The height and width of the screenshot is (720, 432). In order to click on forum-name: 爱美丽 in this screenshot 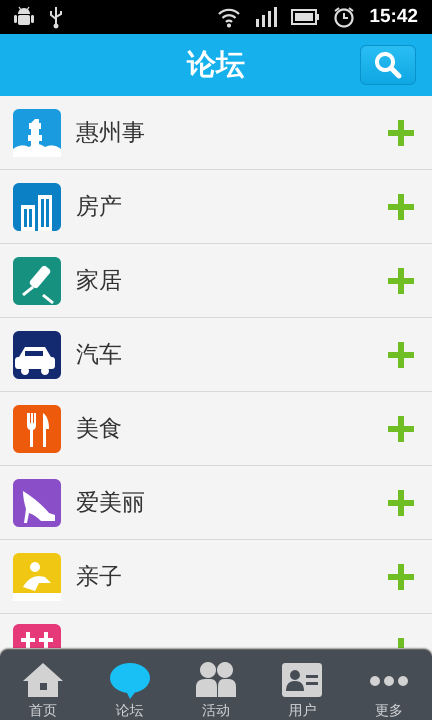, I will do `click(111, 503)`.